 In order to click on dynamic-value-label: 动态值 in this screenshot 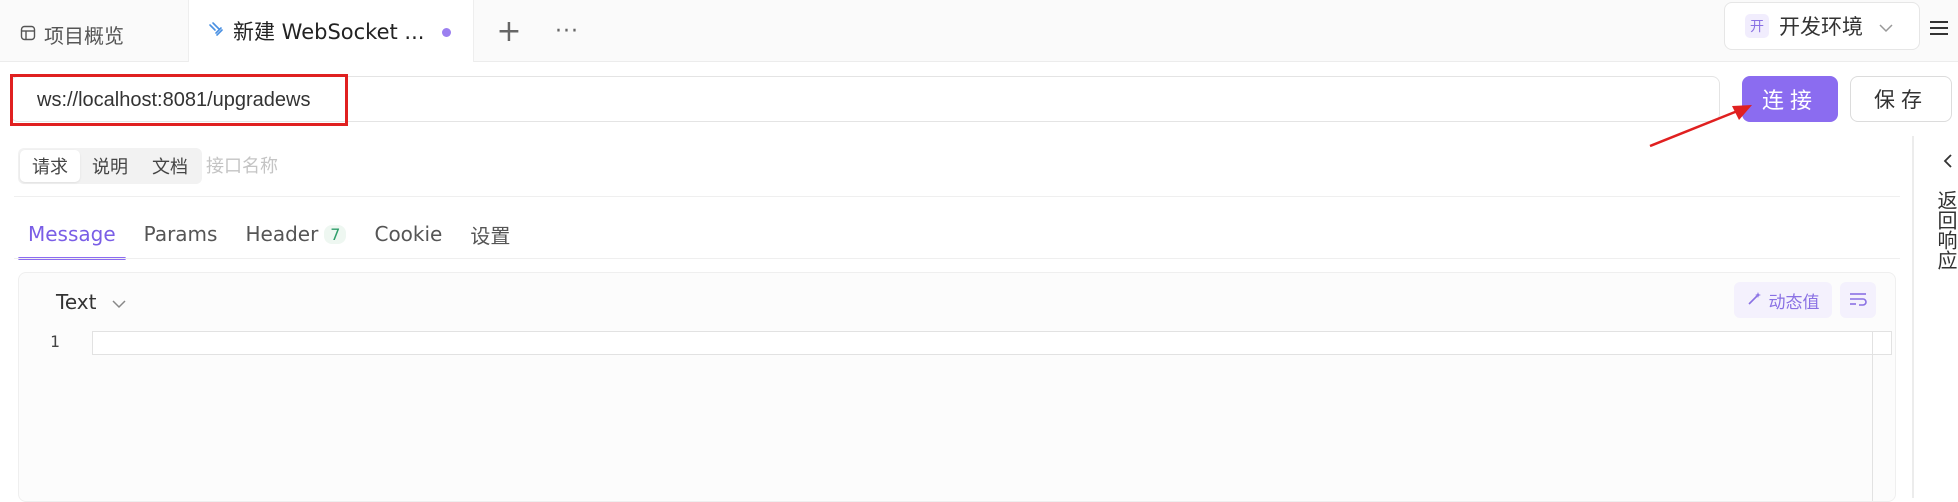, I will do `click(1794, 302)`.